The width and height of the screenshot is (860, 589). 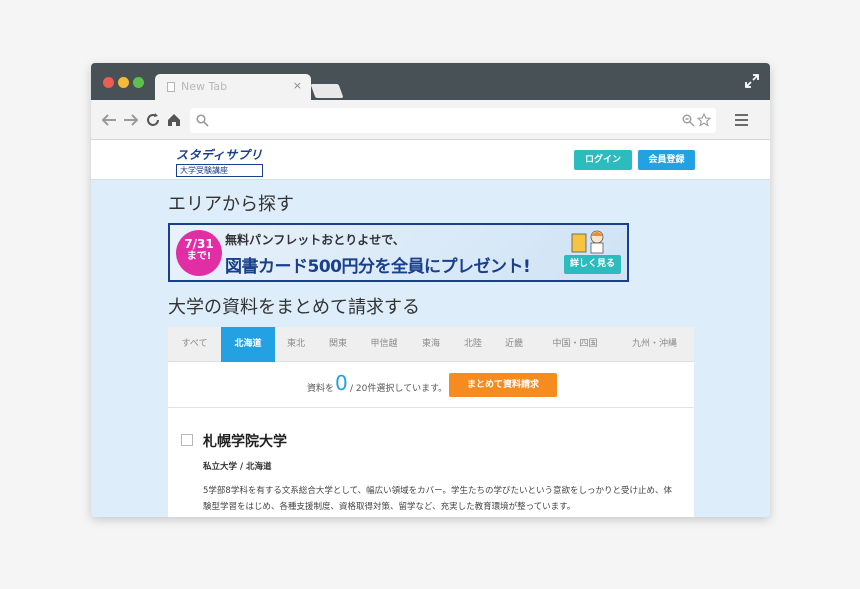 I want to click on site-header: スタディサプリ 大学受験講座 ログイン 会員登録, so click(x=430, y=160).